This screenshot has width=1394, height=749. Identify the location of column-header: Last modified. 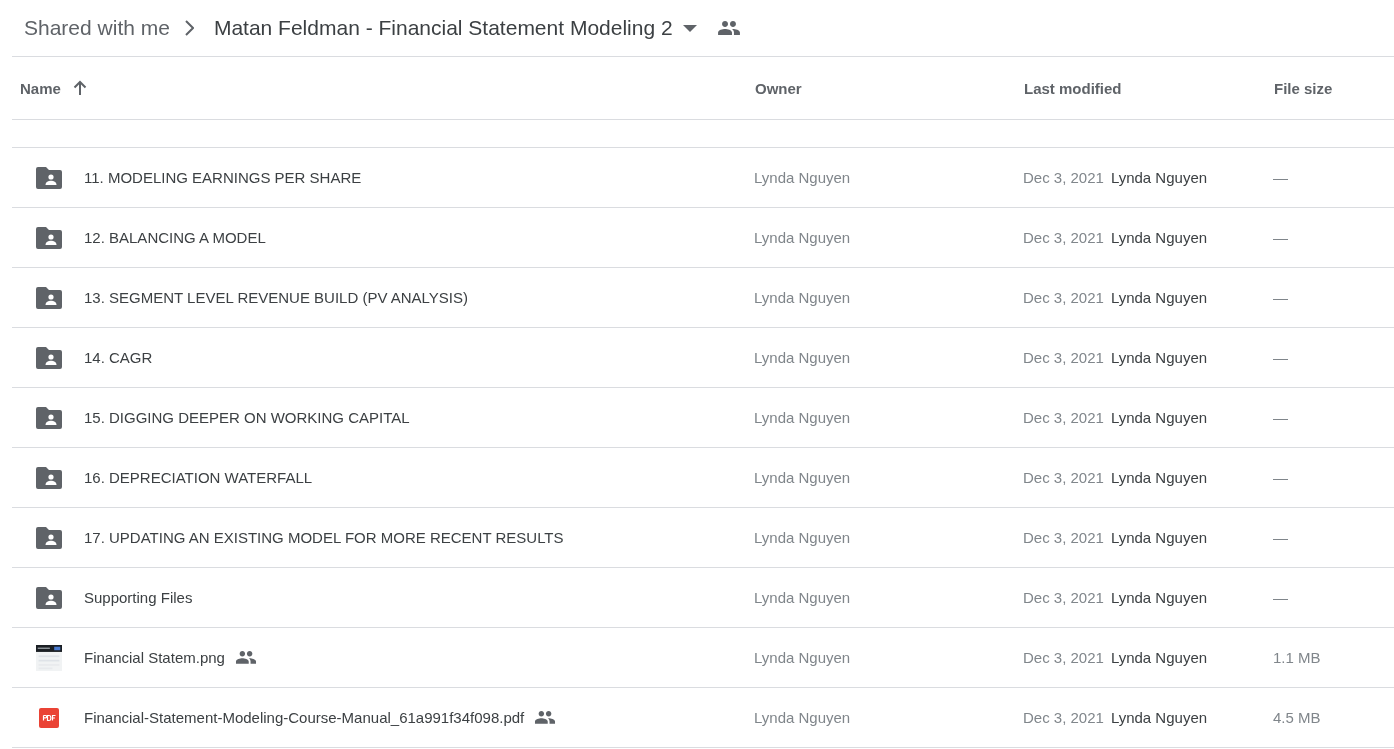
(1073, 88).